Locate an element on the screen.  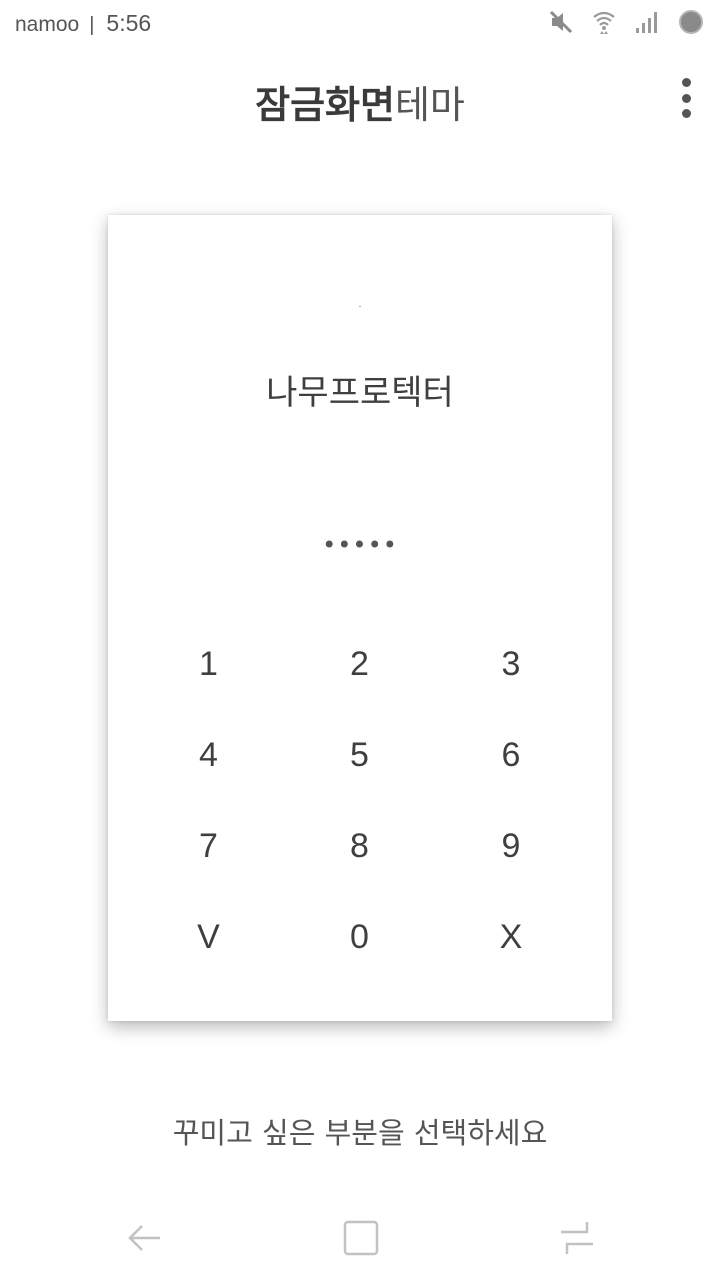
key-3: 3 is located at coordinates (511, 664).